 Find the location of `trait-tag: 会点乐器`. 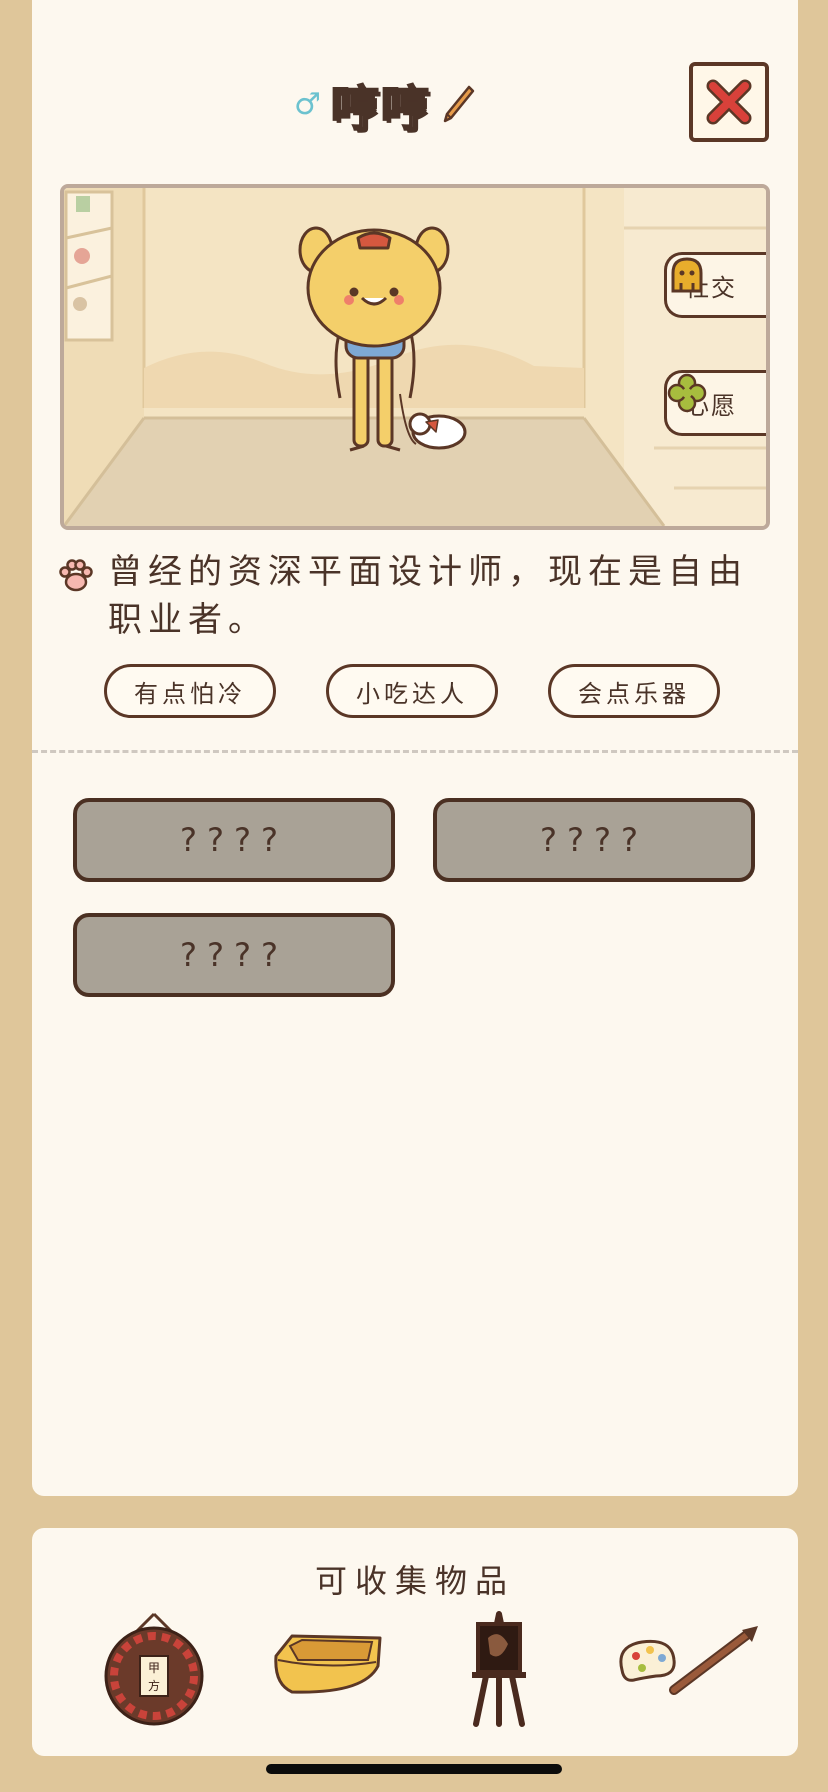

trait-tag: 会点乐器 is located at coordinates (634, 691).